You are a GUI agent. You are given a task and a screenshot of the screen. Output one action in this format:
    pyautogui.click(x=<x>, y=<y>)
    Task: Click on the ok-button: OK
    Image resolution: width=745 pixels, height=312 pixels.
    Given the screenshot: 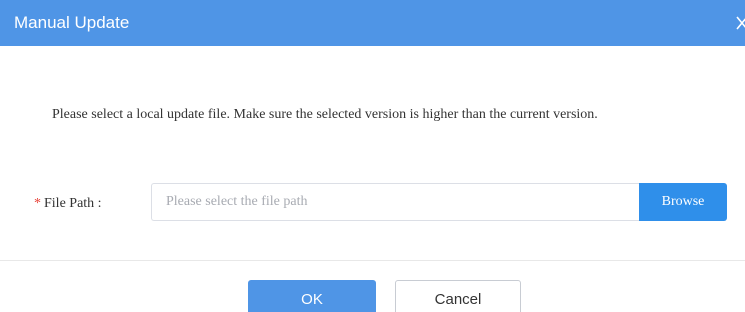 What is the action you would take?
    pyautogui.click(x=312, y=296)
    